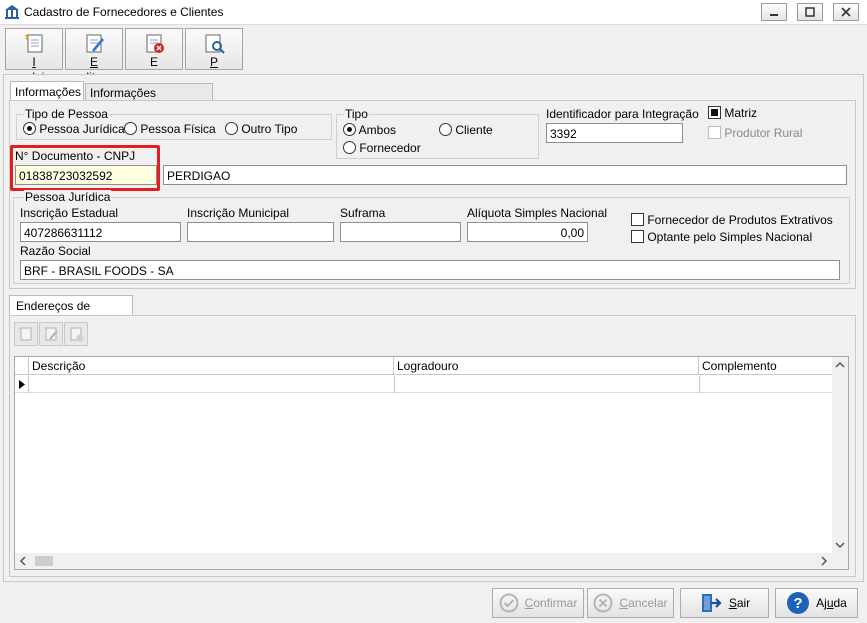  What do you see at coordinates (356, 114) in the screenshot?
I see `tipo-legend: Tipo` at bounding box center [356, 114].